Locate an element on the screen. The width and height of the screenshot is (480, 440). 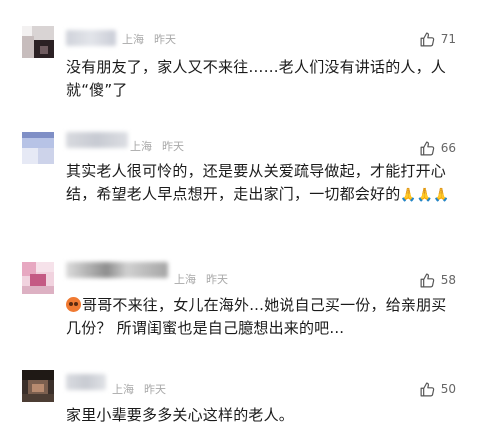
like-button: 58 is located at coordinates (437, 280).